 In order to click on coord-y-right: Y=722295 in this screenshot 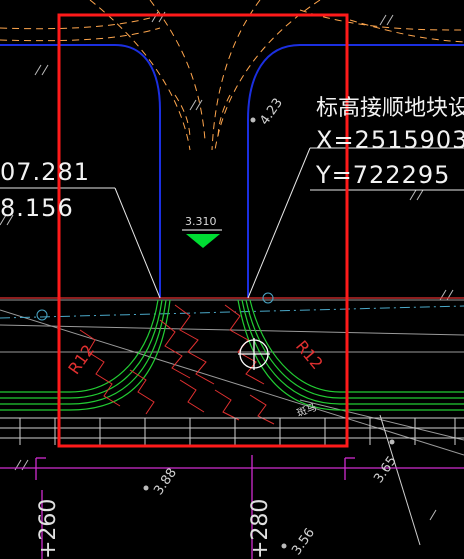, I will do `click(383, 175)`.